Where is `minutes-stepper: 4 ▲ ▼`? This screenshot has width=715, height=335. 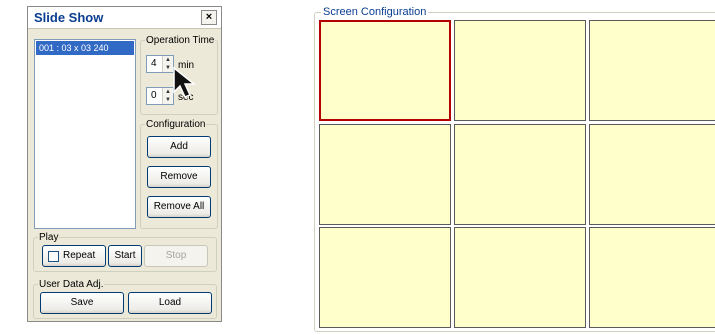 minutes-stepper: 4 ▲ ▼ is located at coordinates (160, 64).